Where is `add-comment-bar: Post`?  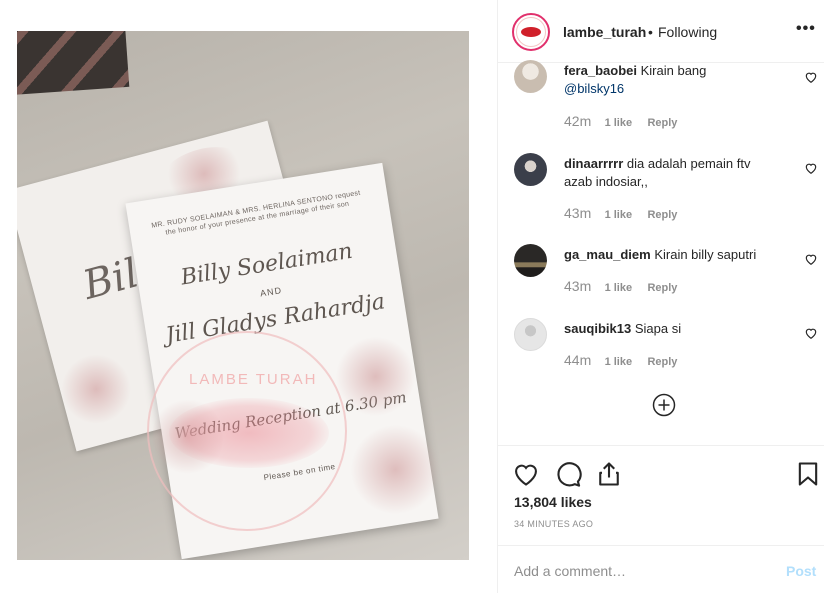
add-comment-bar: Post is located at coordinates (661, 569).